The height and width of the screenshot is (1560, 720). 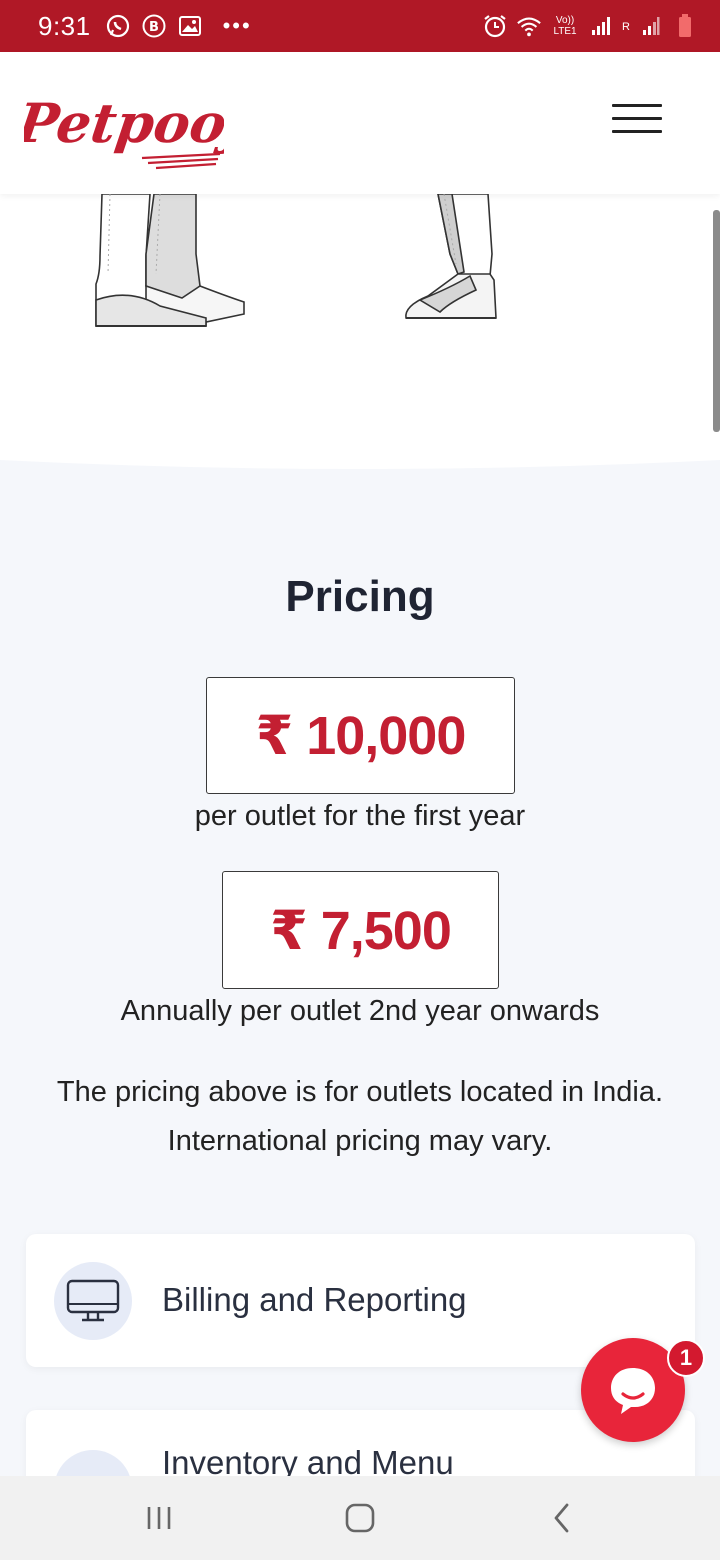 What do you see at coordinates (360, 26) in the screenshot?
I see `status-bar: 9:31 B ••• Vo)) LTE1 R` at bounding box center [360, 26].